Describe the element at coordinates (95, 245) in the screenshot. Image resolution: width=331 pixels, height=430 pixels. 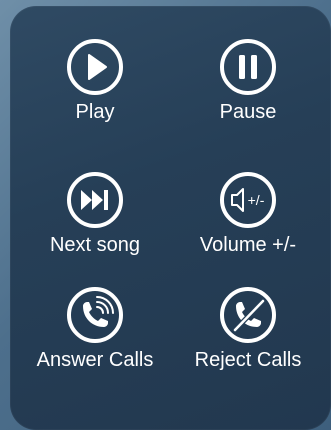
I see `next-song-label: Next song` at that location.